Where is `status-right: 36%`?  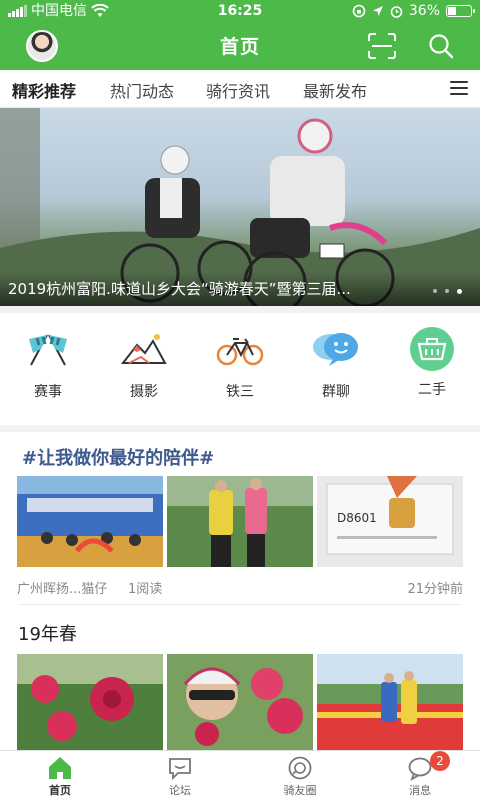
status-right: 36% is located at coordinates (413, 11).